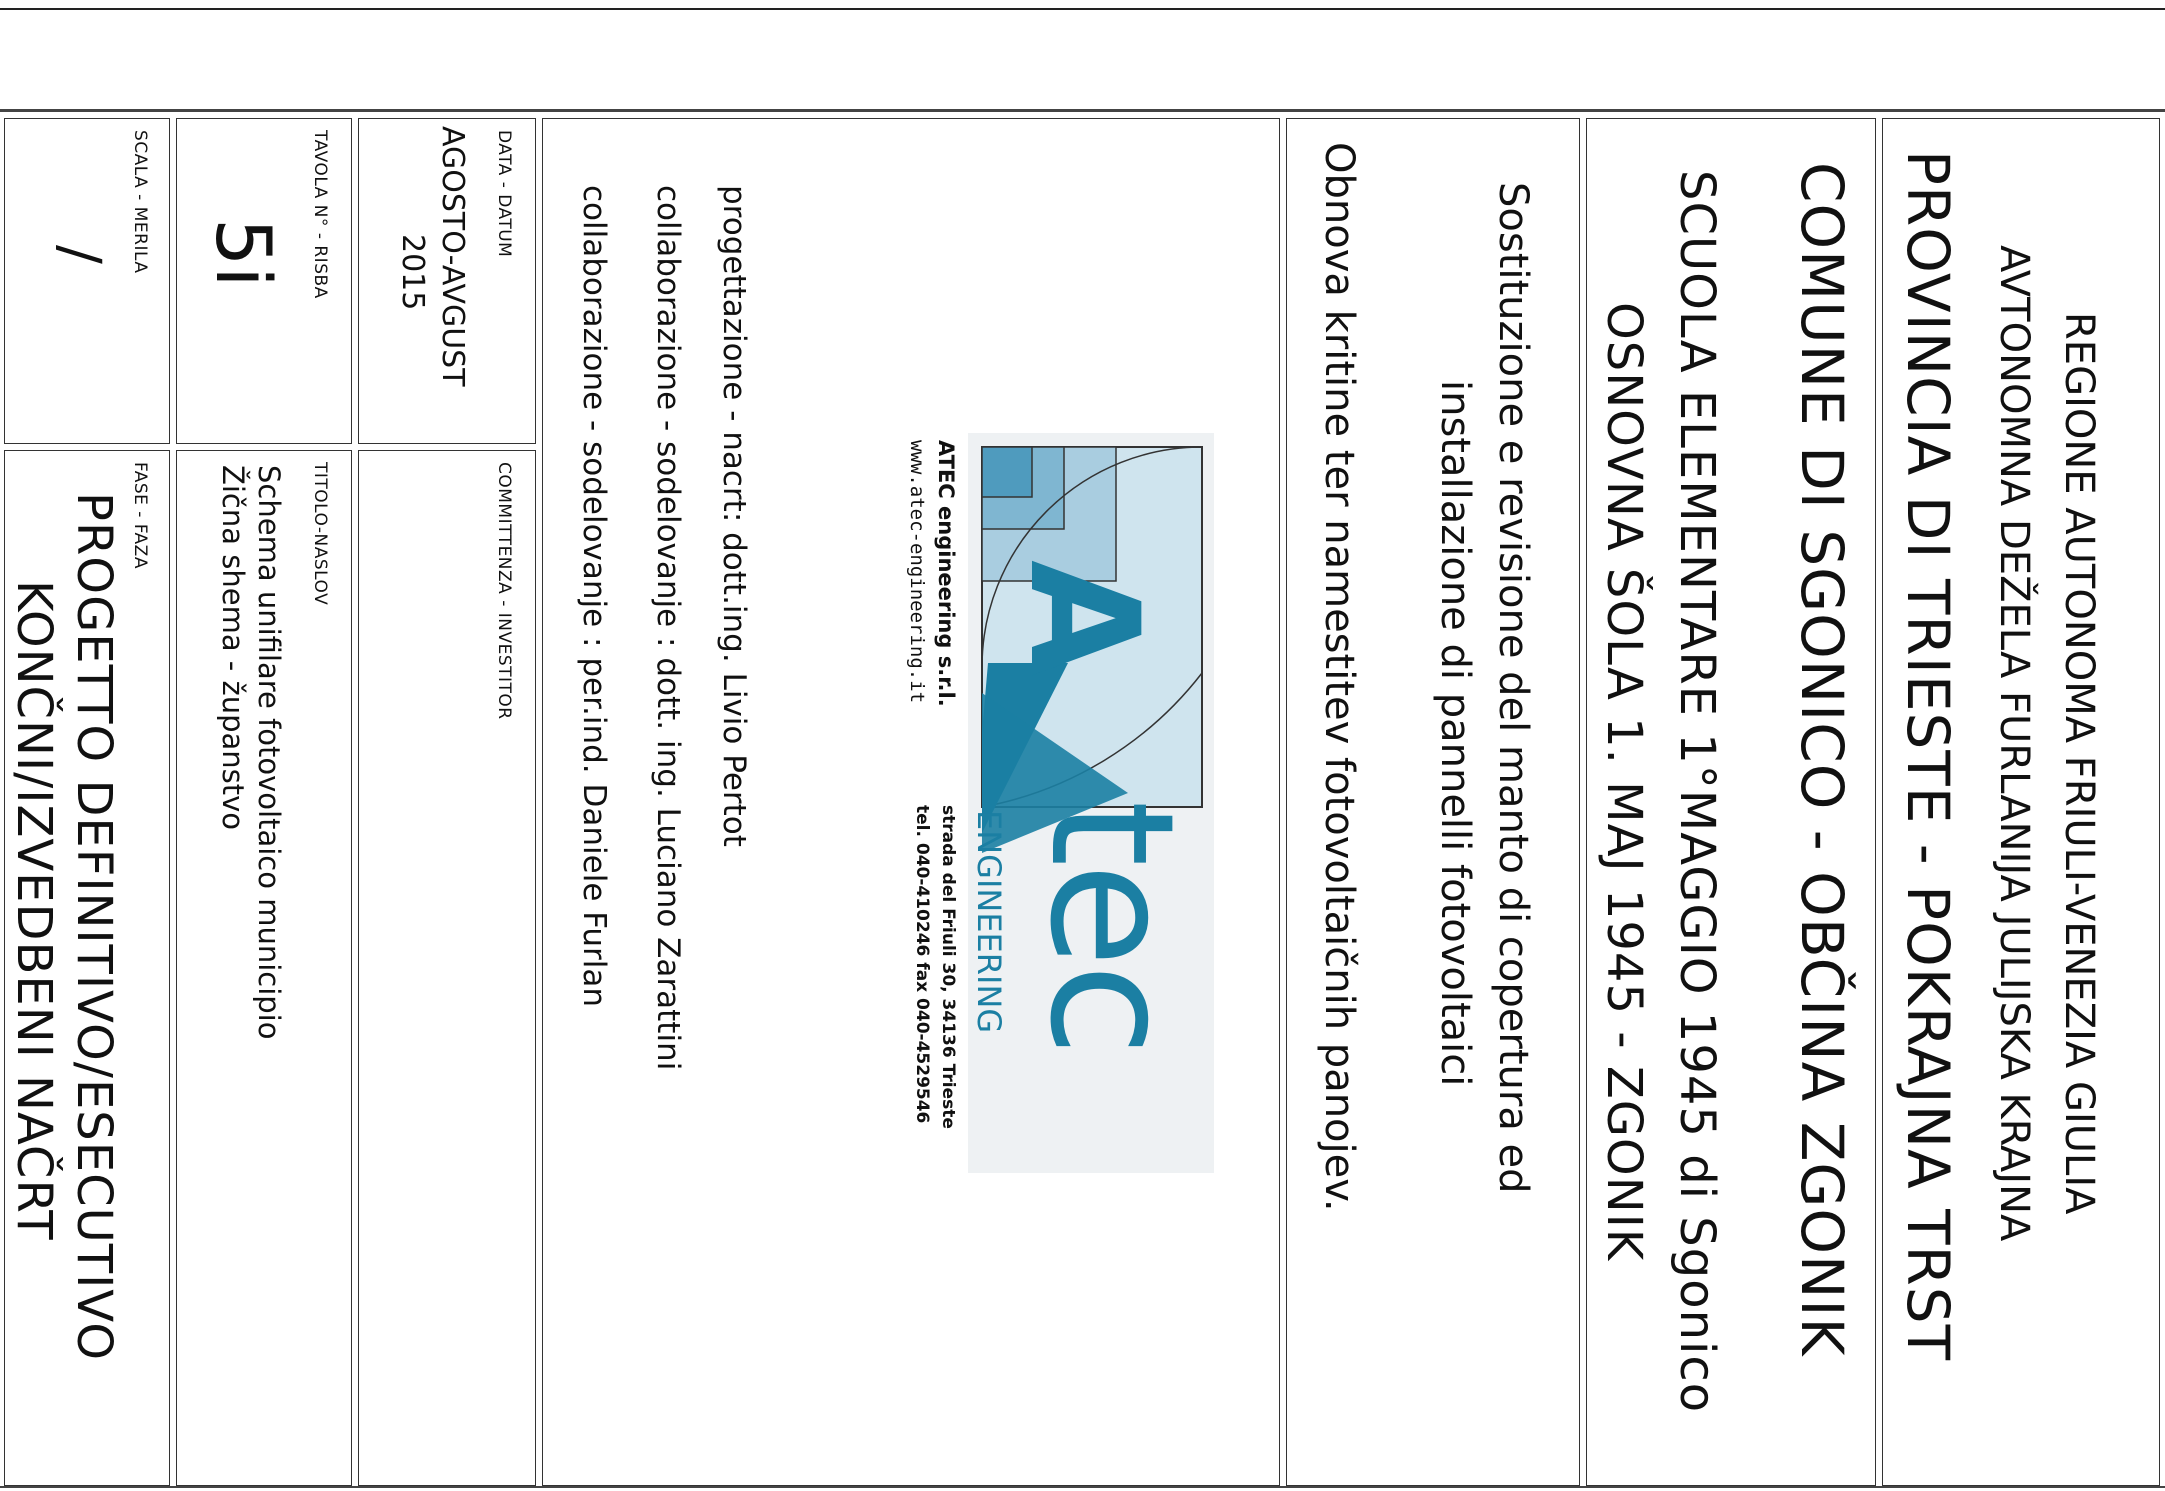 The width and height of the screenshot is (2165, 1491). I want to click on municipality-text: COMUNE DI SGONICO - OBČINA ZGONIK, so click(1822, 759).